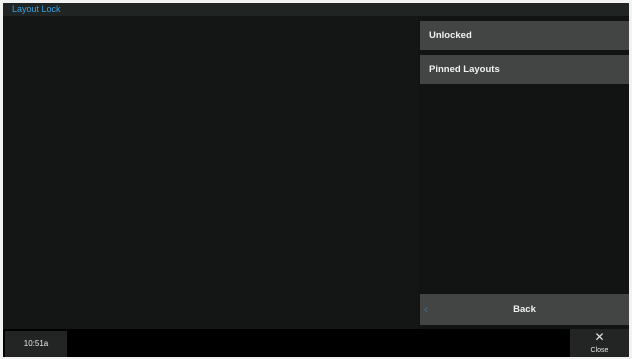 The width and height of the screenshot is (632, 359). I want to click on back-button-label: Back, so click(524, 309).